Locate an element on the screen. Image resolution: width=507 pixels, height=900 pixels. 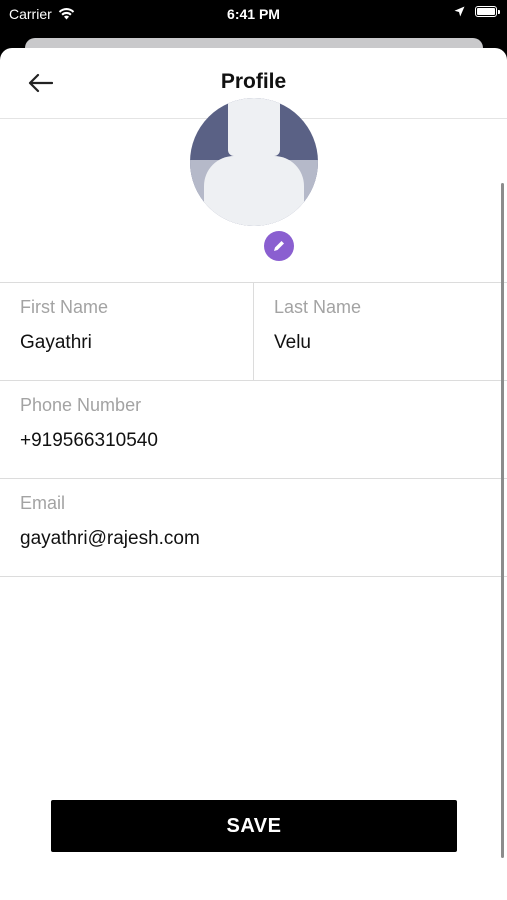
status-bar: Carrier 6:41 PM is located at coordinates (253, 14).